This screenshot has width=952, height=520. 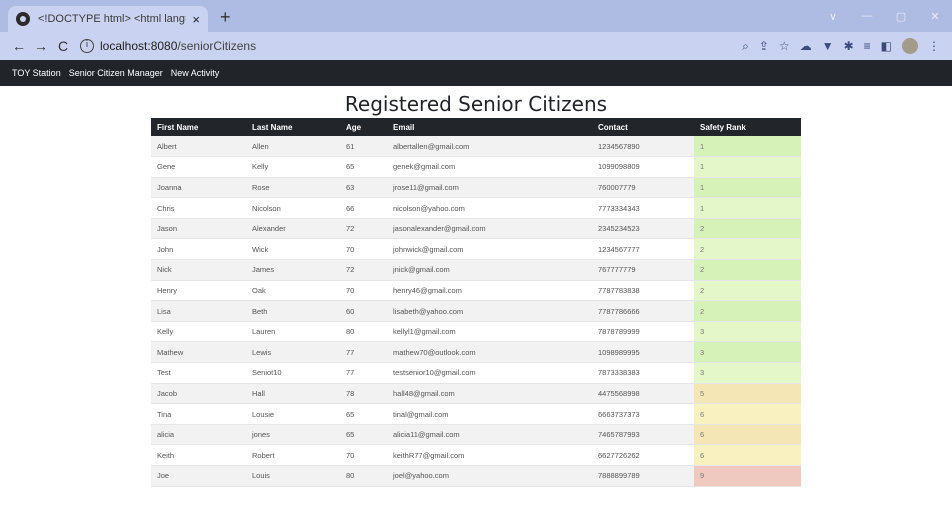 I want to click on table-row: Nick James 72 jnick@gmail.com 767777779 2, so click(x=476, y=270).